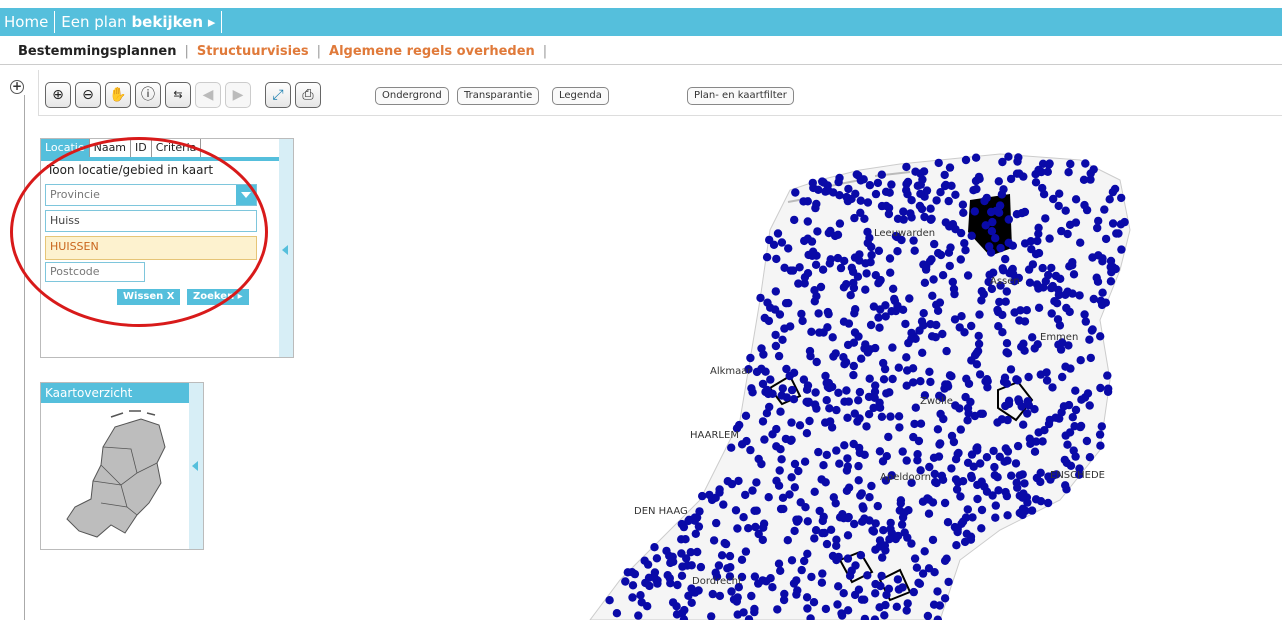  I want to click on tab-id: ID, so click(141, 148).